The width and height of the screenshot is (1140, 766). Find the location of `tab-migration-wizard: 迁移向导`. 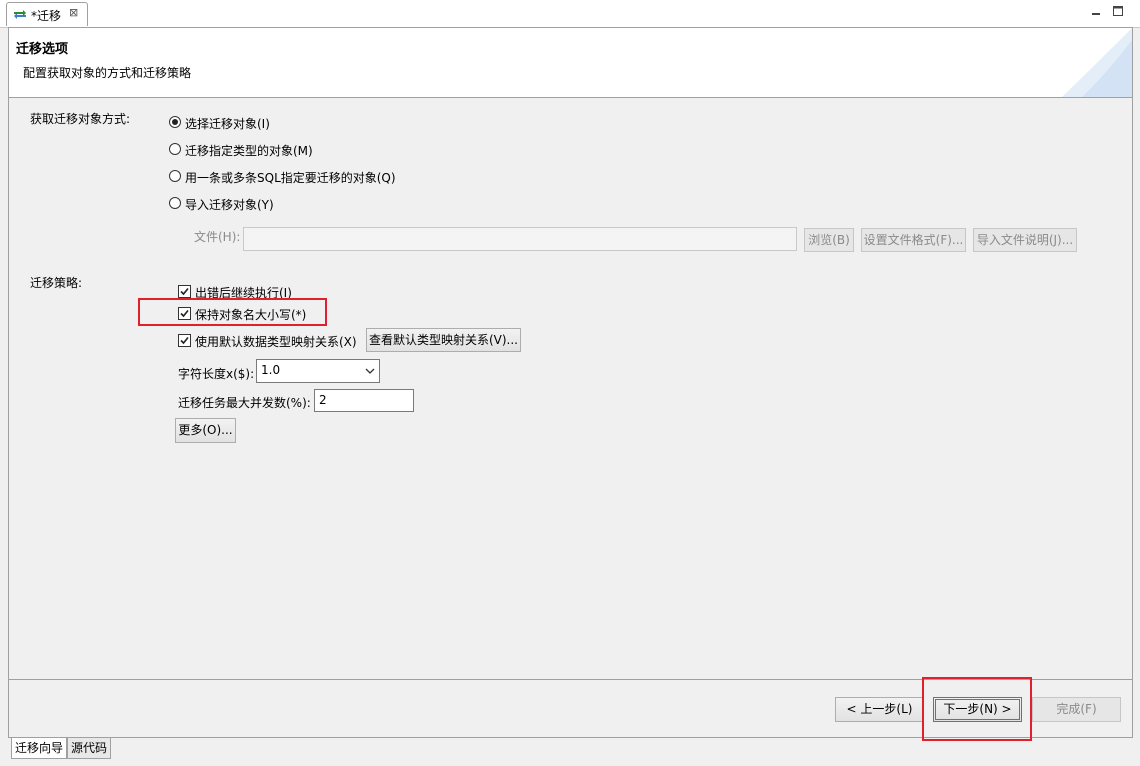

tab-migration-wizard: 迁移向导 is located at coordinates (39, 748).